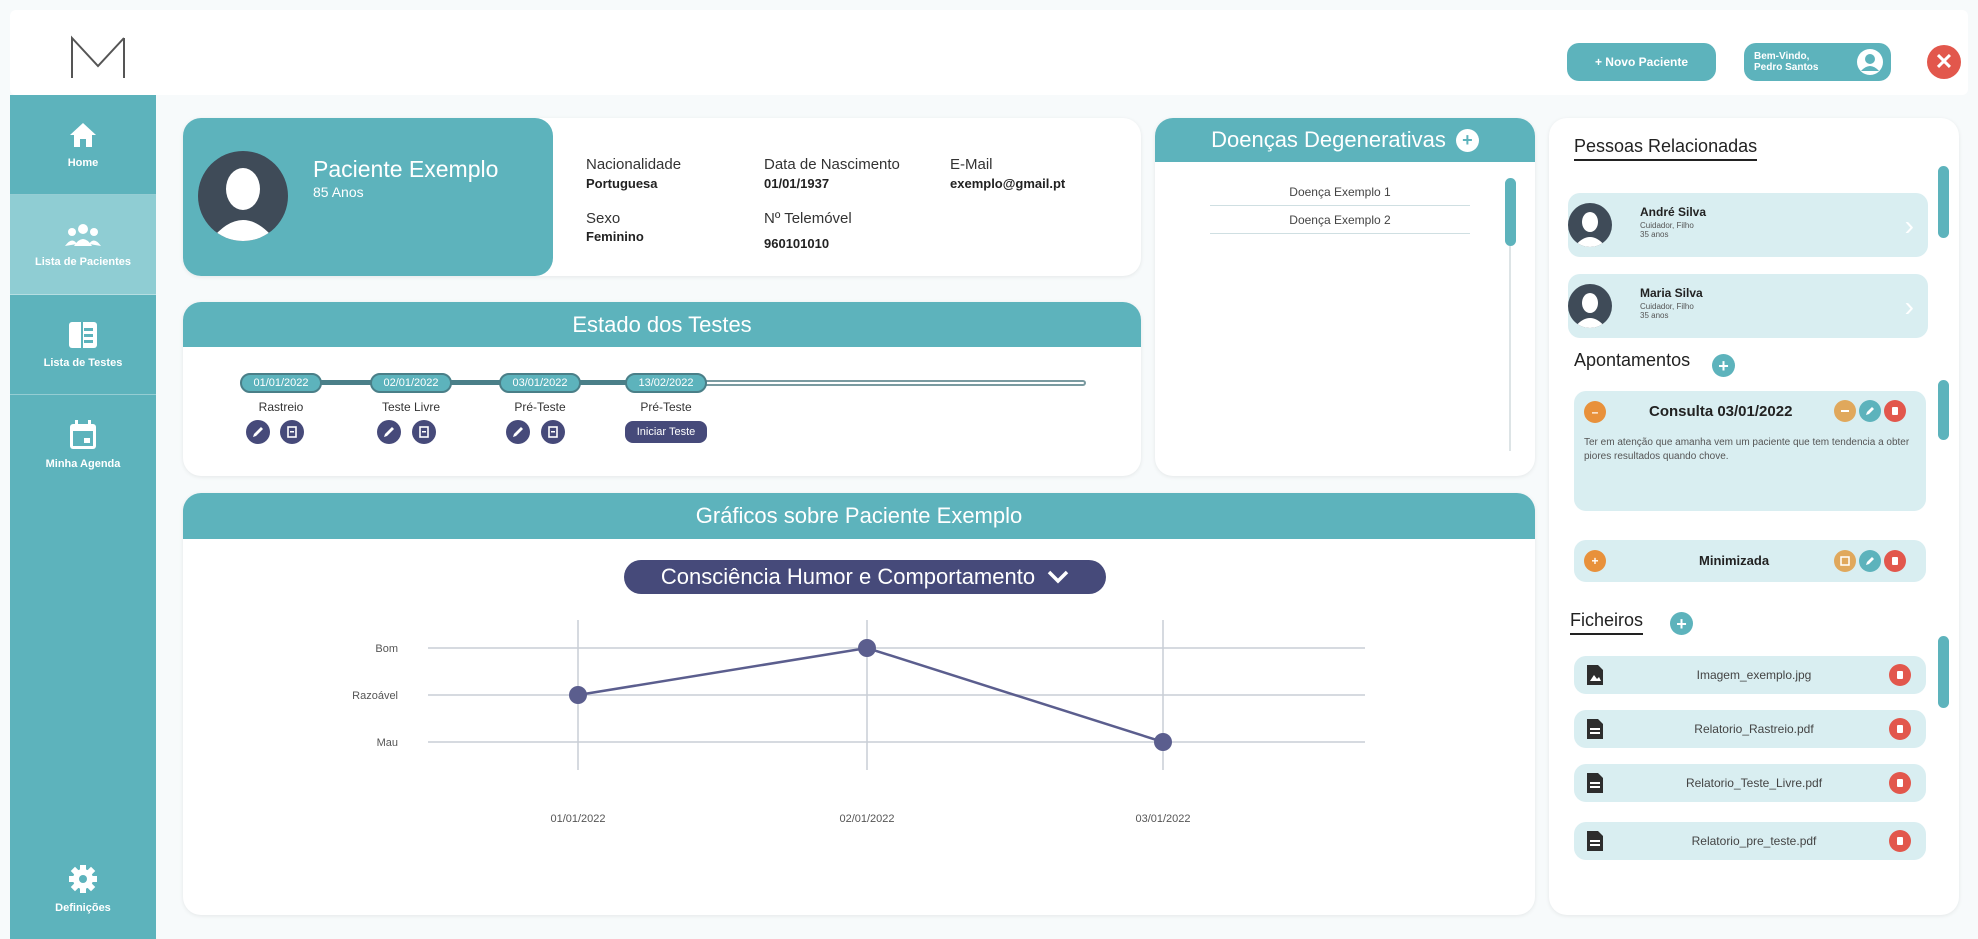 The width and height of the screenshot is (1978, 939). What do you see at coordinates (1008, 183) in the screenshot?
I see `email-value: exemplo@gmail.pt` at bounding box center [1008, 183].